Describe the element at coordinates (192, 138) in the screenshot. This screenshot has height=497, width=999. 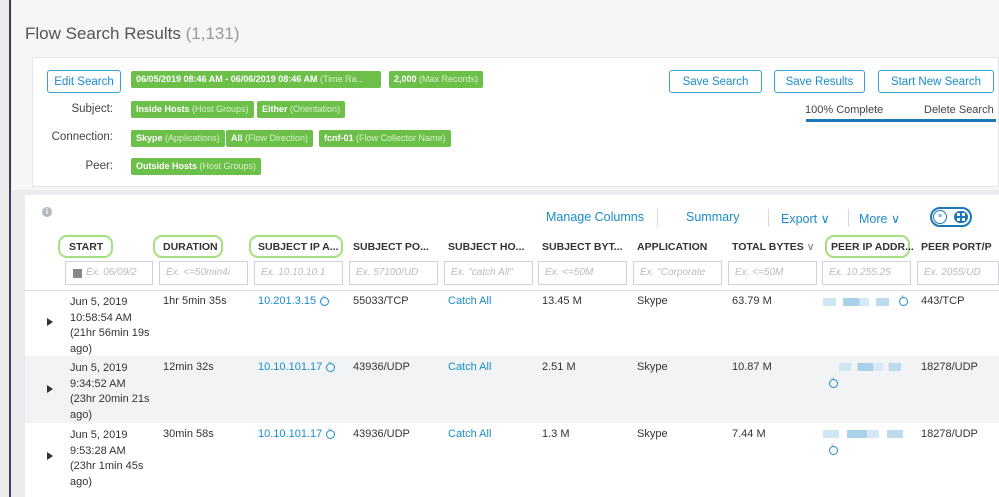
I see `connection-tag-type: (Applications)` at that location.